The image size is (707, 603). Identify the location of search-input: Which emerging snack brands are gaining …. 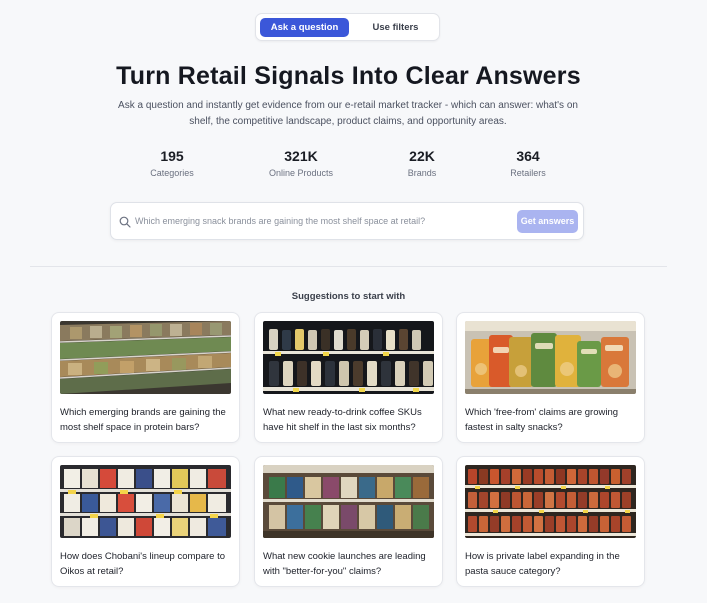
(280, 221).